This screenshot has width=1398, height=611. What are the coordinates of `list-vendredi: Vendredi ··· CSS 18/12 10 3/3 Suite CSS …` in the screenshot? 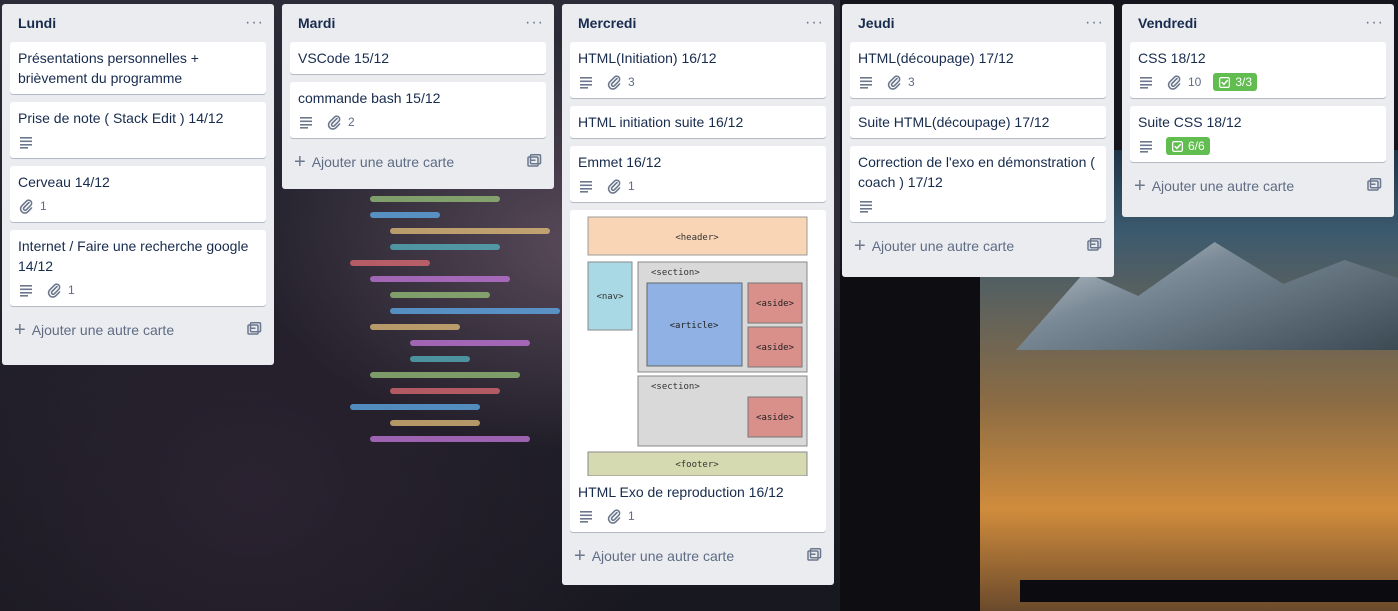 It's located at (1258, 110).